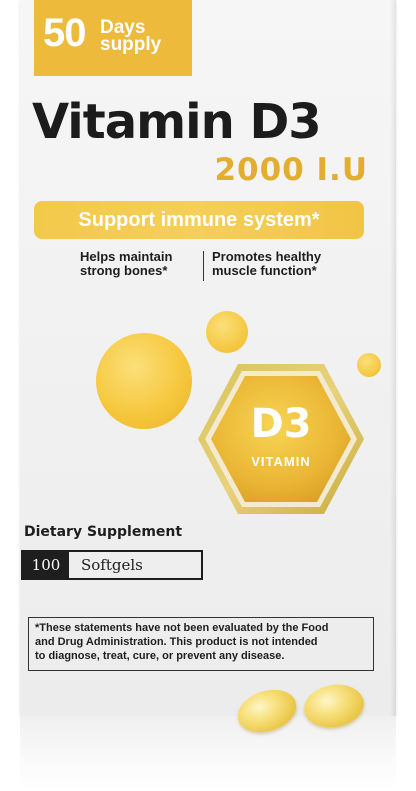  I want to click on softgel-count: 100 Softgels, so click(112, 565).